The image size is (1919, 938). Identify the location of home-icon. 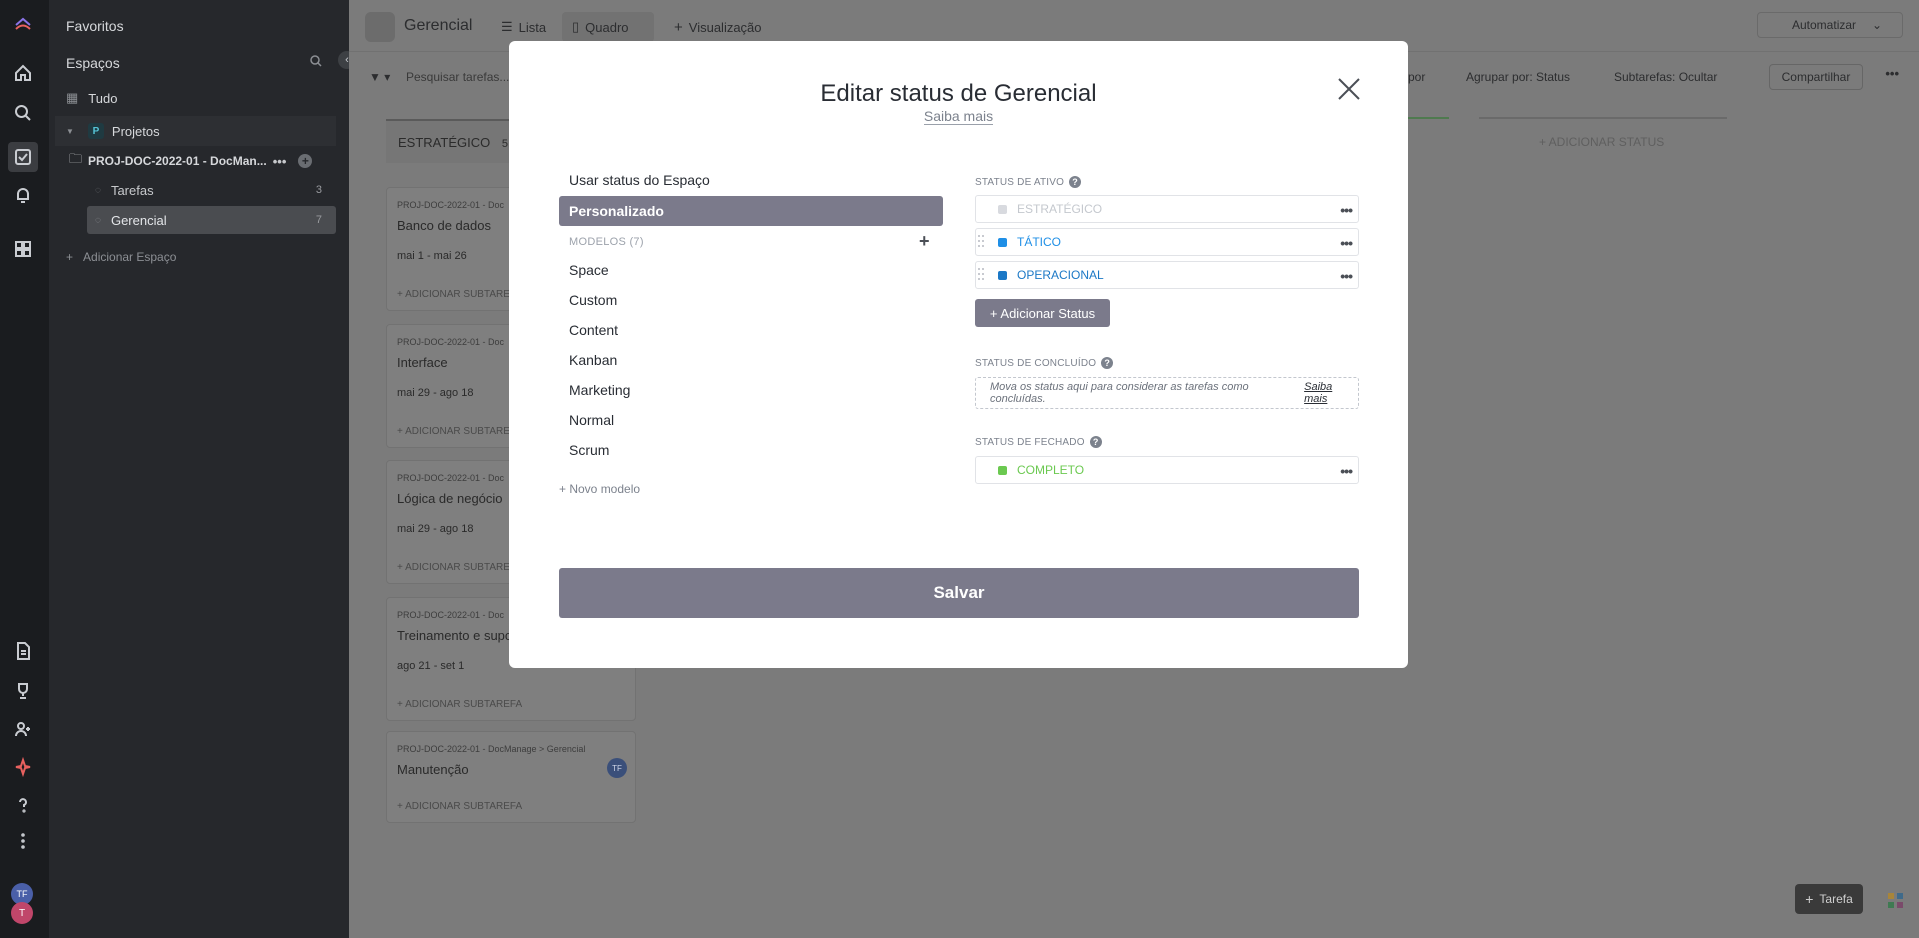
(23, 73).